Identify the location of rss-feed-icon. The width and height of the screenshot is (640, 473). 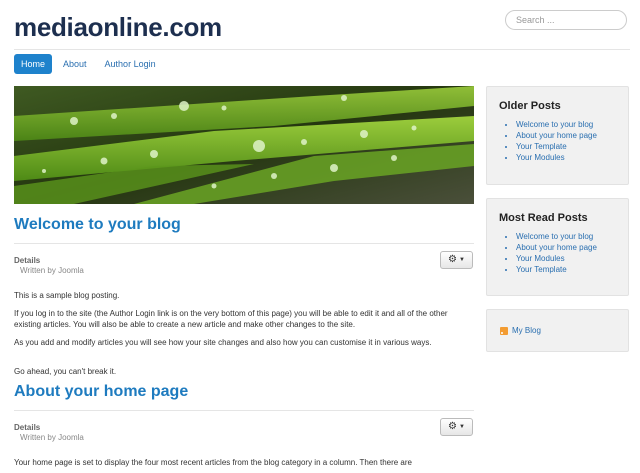
(504, 330).